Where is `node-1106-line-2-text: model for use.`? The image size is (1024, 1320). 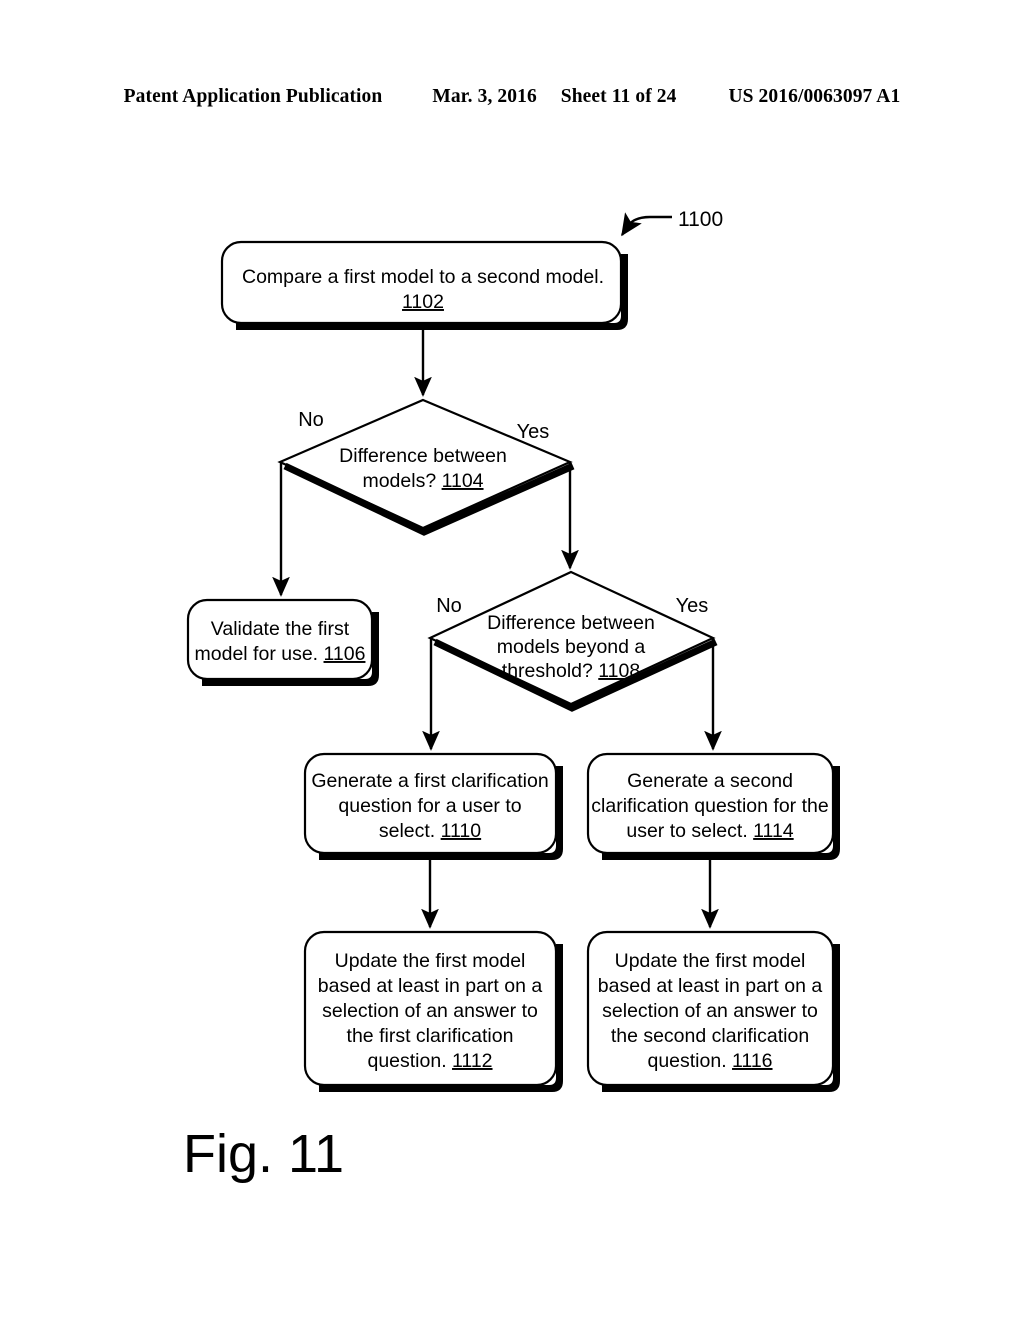 node-1106-line-2-text: model for use. is located at coordinates (259, 654).